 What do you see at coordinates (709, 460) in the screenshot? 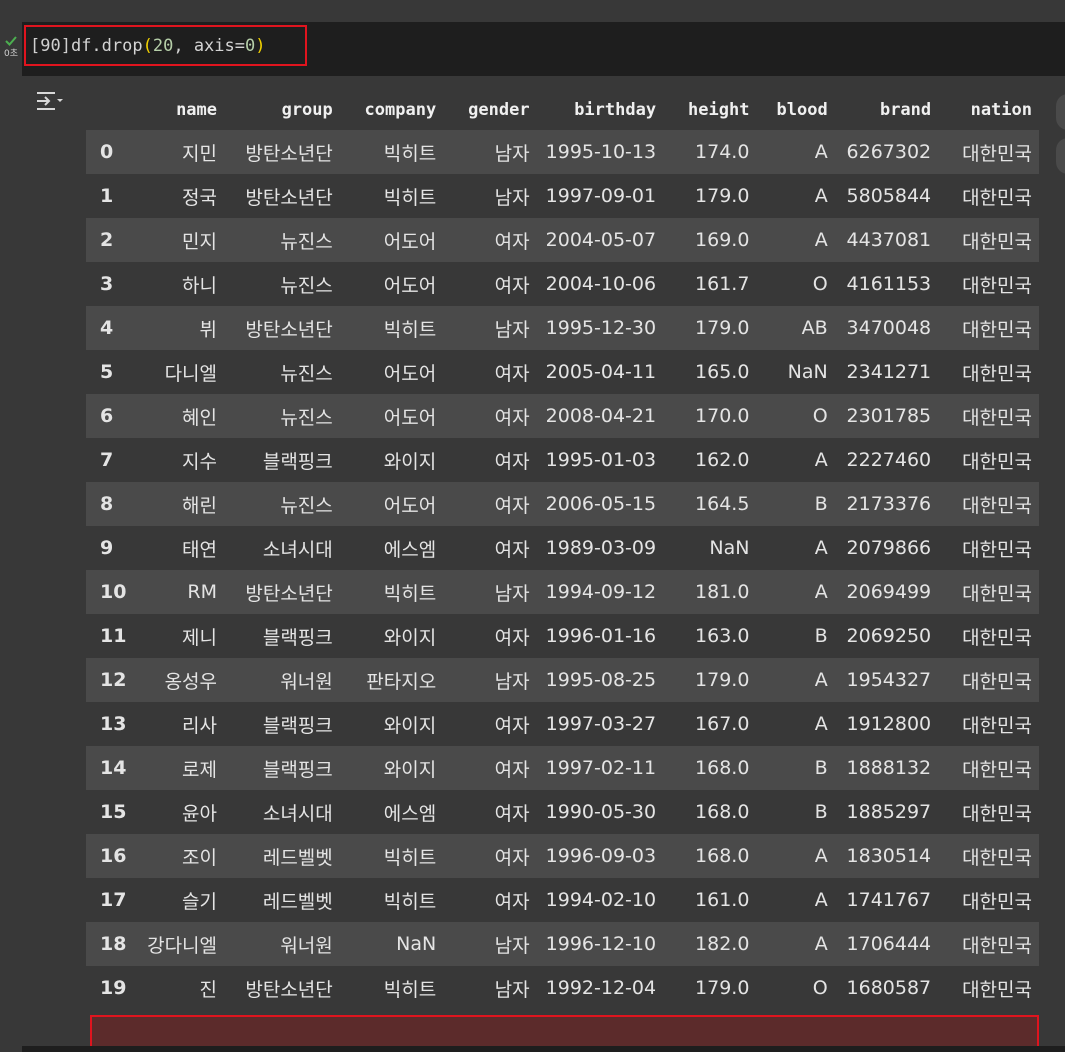
I see `table-cell: 162.0` at bounding box center [709, 460].